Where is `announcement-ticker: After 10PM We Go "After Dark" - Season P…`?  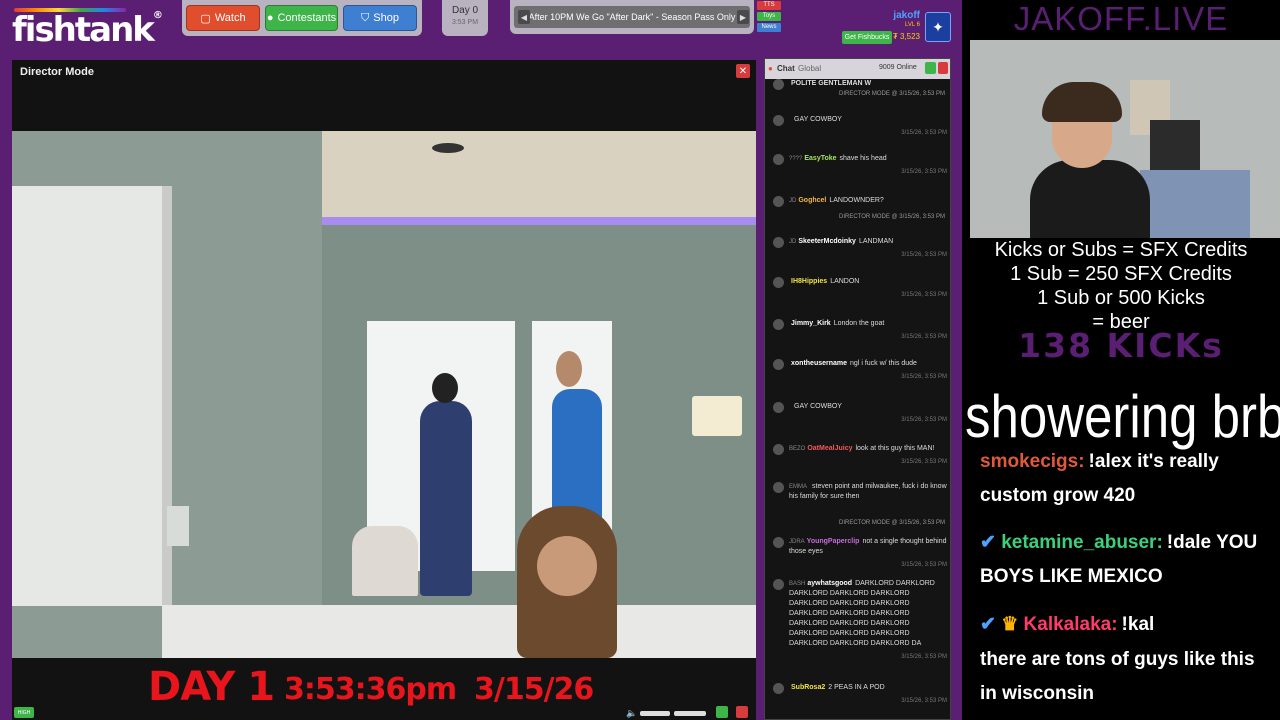
announcement-ticker: After 10PM We Go "After Dark" - Season P… is located at coordinates (632, 17).